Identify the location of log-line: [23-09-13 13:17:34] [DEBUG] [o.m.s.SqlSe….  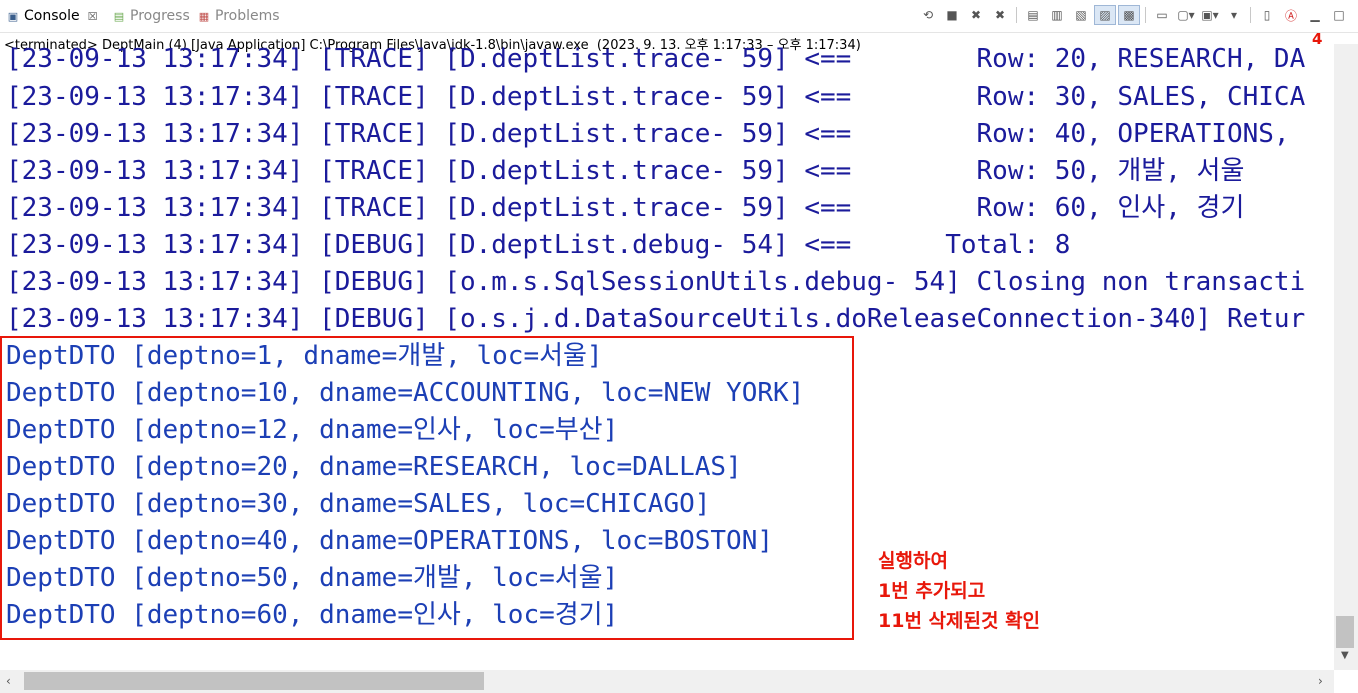
(656, 282).